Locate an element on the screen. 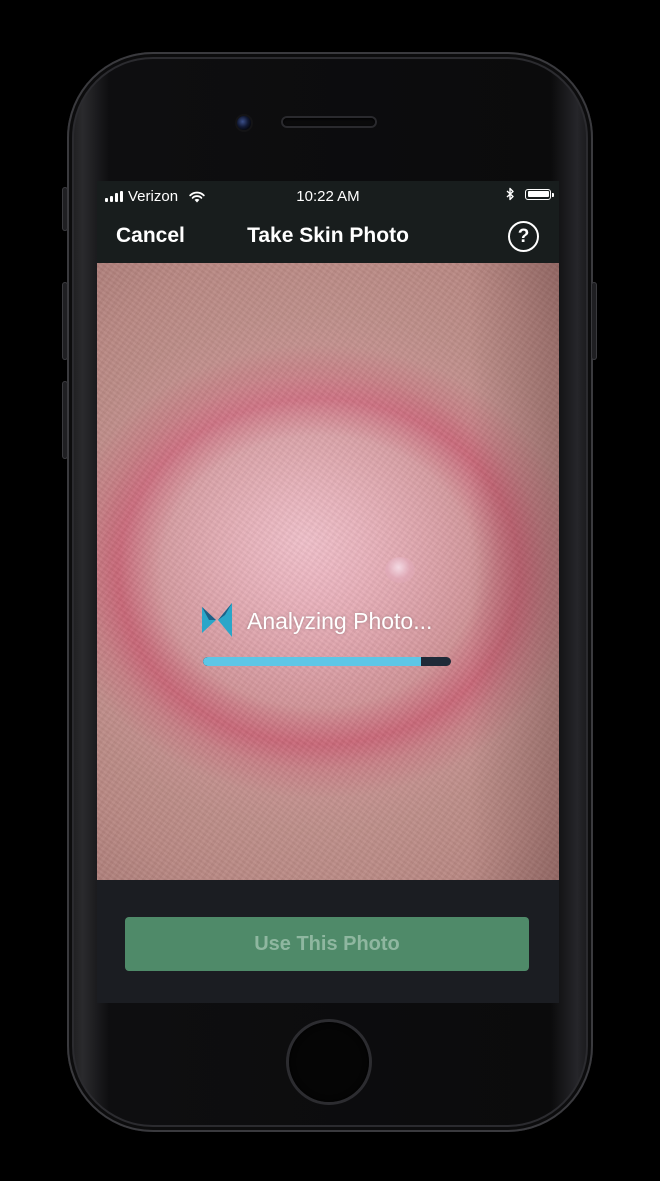 The height and width of the screenshot is (1181, 660). front-camera is located at coordinates (244, 123).